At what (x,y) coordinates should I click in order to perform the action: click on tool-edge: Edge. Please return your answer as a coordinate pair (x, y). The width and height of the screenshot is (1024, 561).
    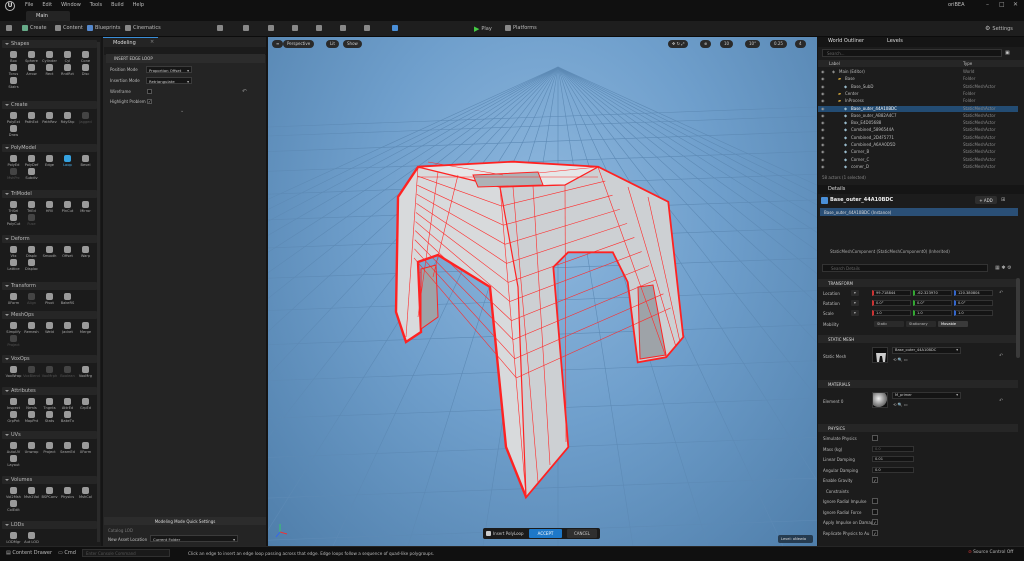
    Looking at the image, I should click on (49, 161).